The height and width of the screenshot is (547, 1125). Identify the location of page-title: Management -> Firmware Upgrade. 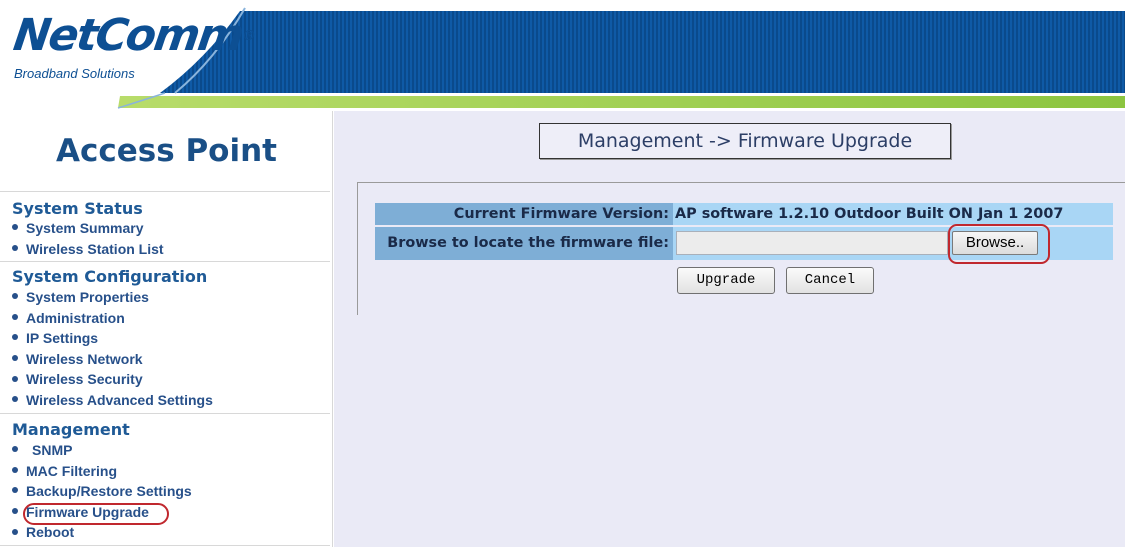
(745, 141).